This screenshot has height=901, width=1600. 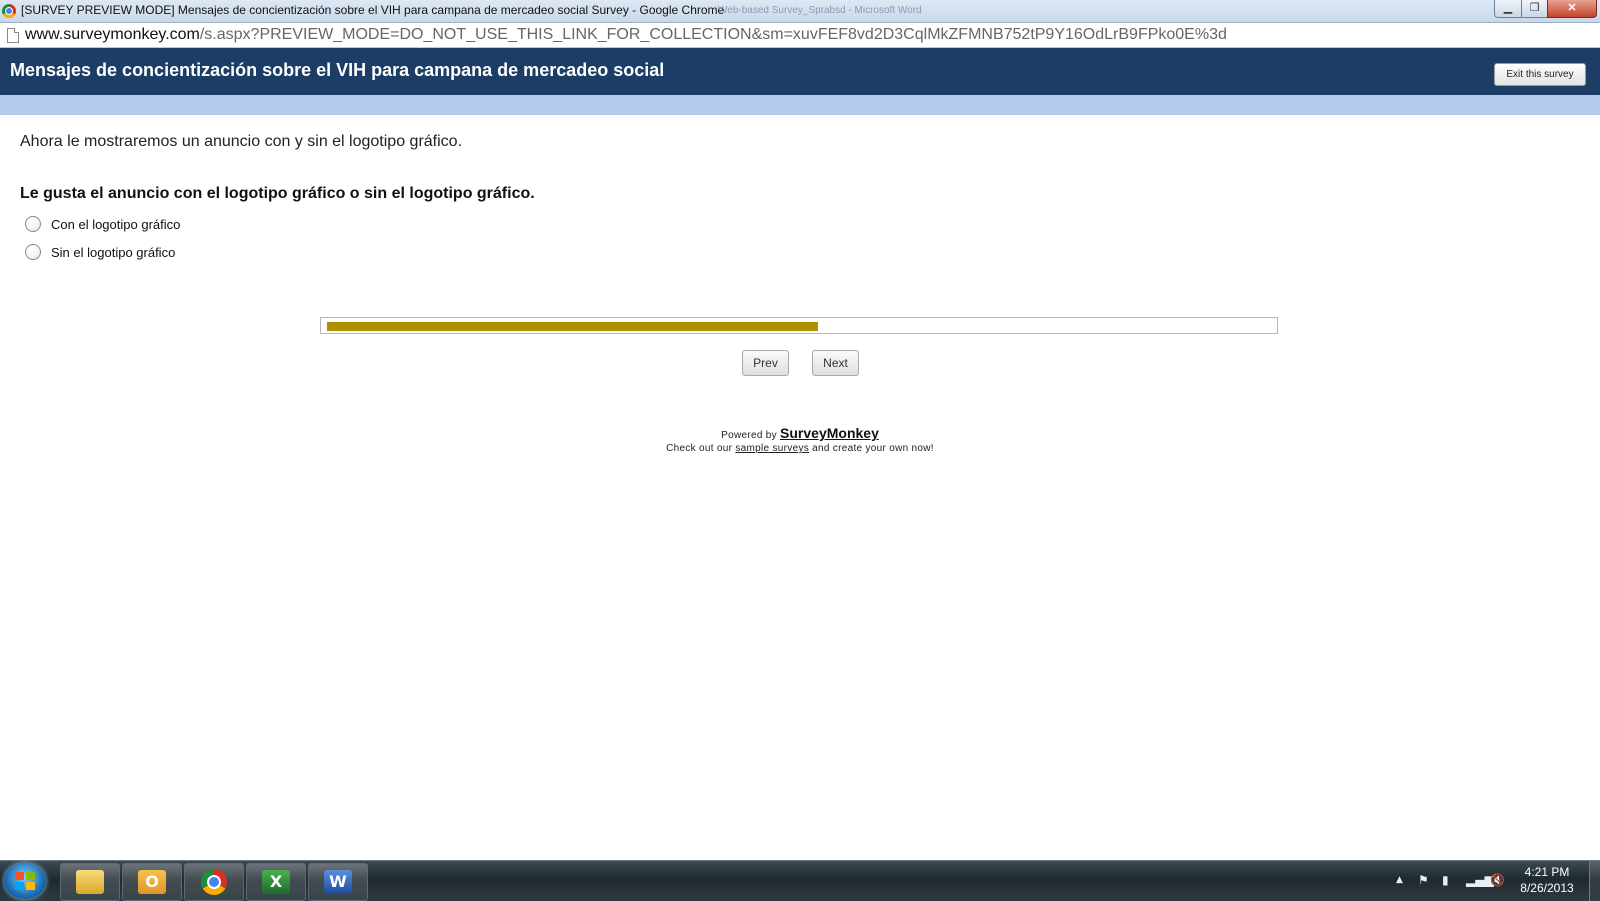 I want to click on chrome-logo-icon, so click(x=9, y=11).